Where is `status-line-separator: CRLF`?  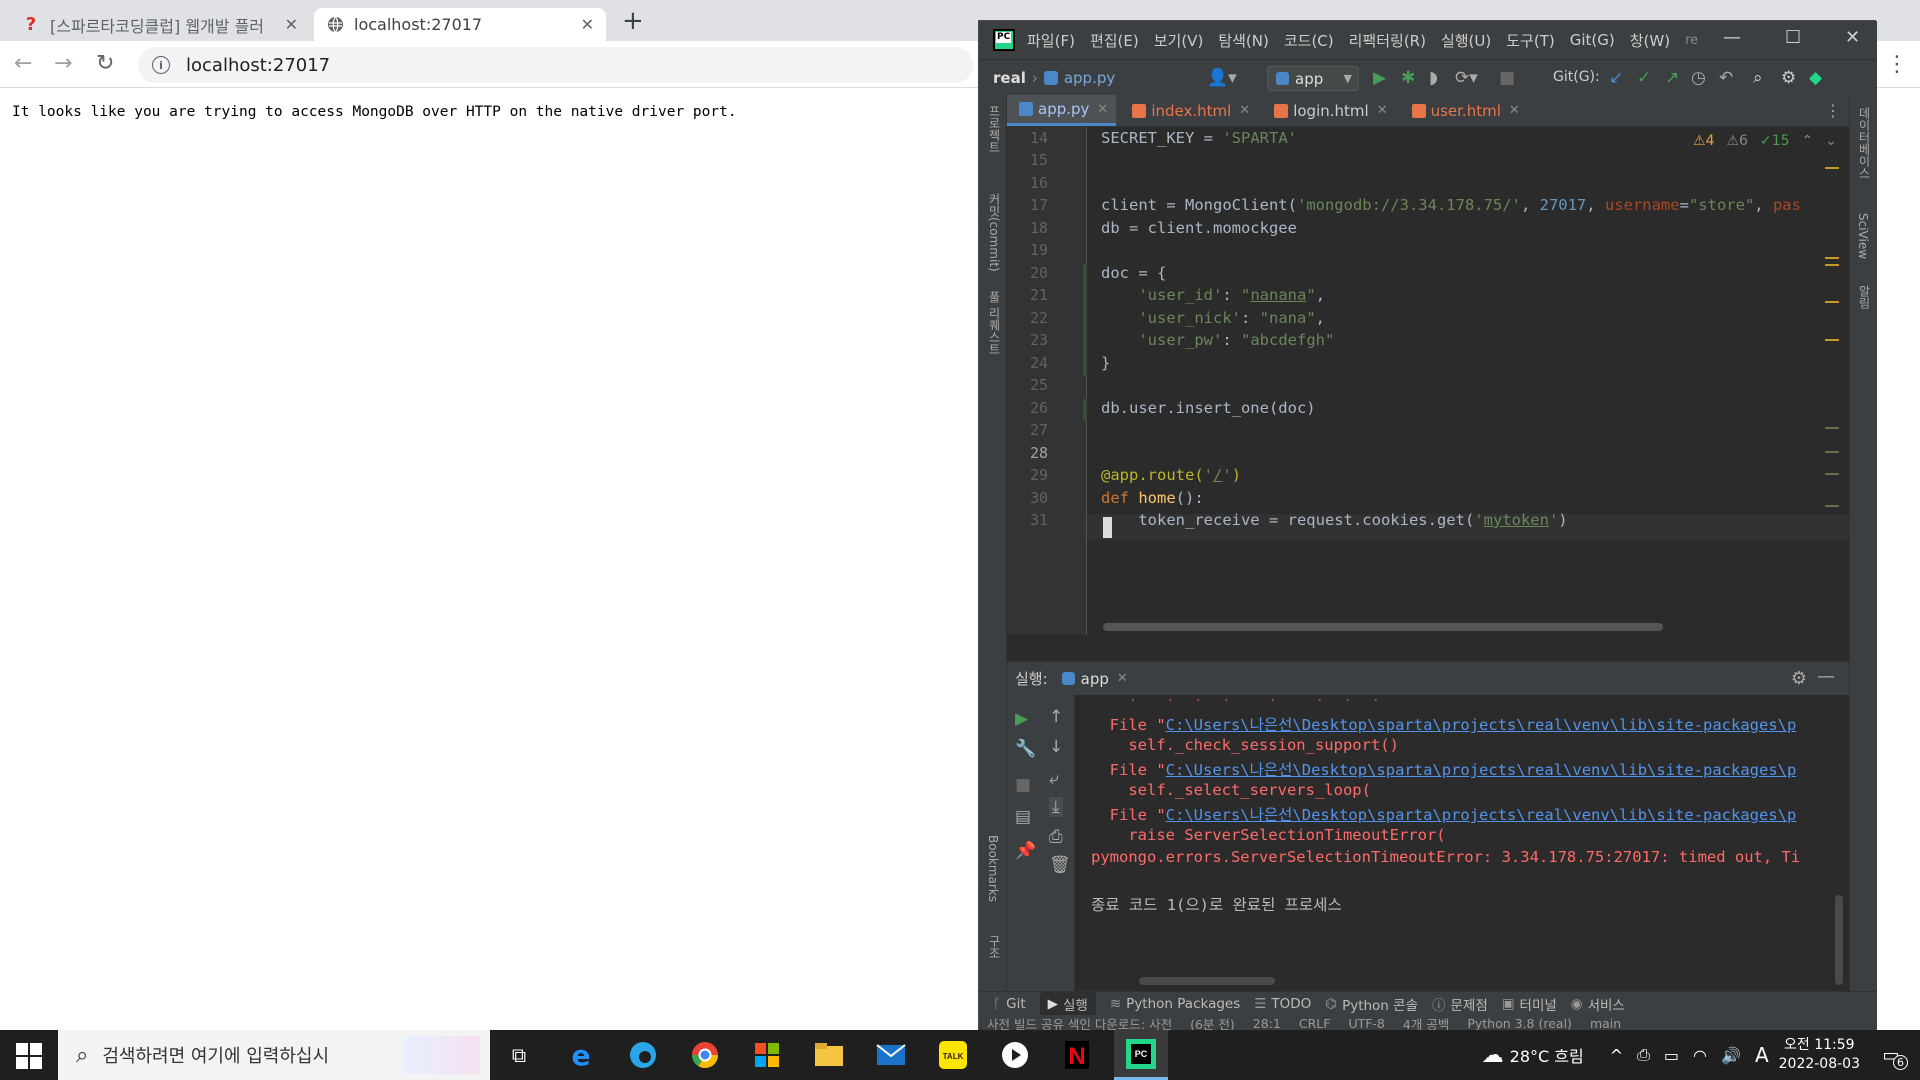
status-line-separator: CRLF is located at coordinates (1315, 1023).